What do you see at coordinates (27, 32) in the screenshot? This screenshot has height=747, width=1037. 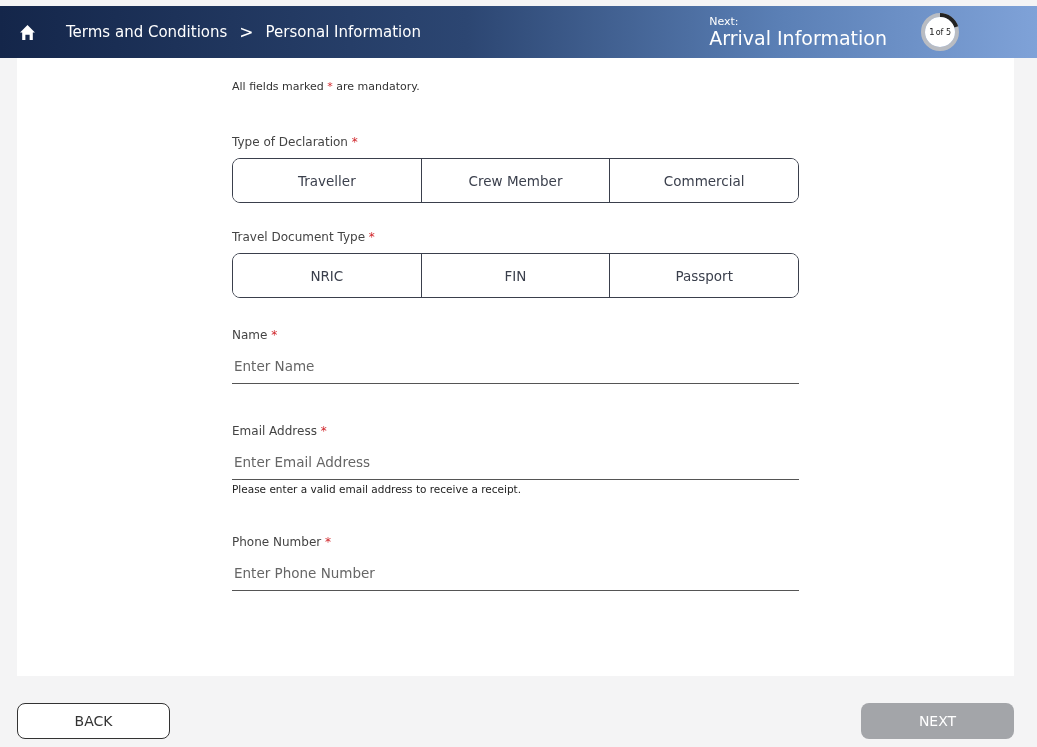 I see `home-icon` at bounding box center [27, 32].